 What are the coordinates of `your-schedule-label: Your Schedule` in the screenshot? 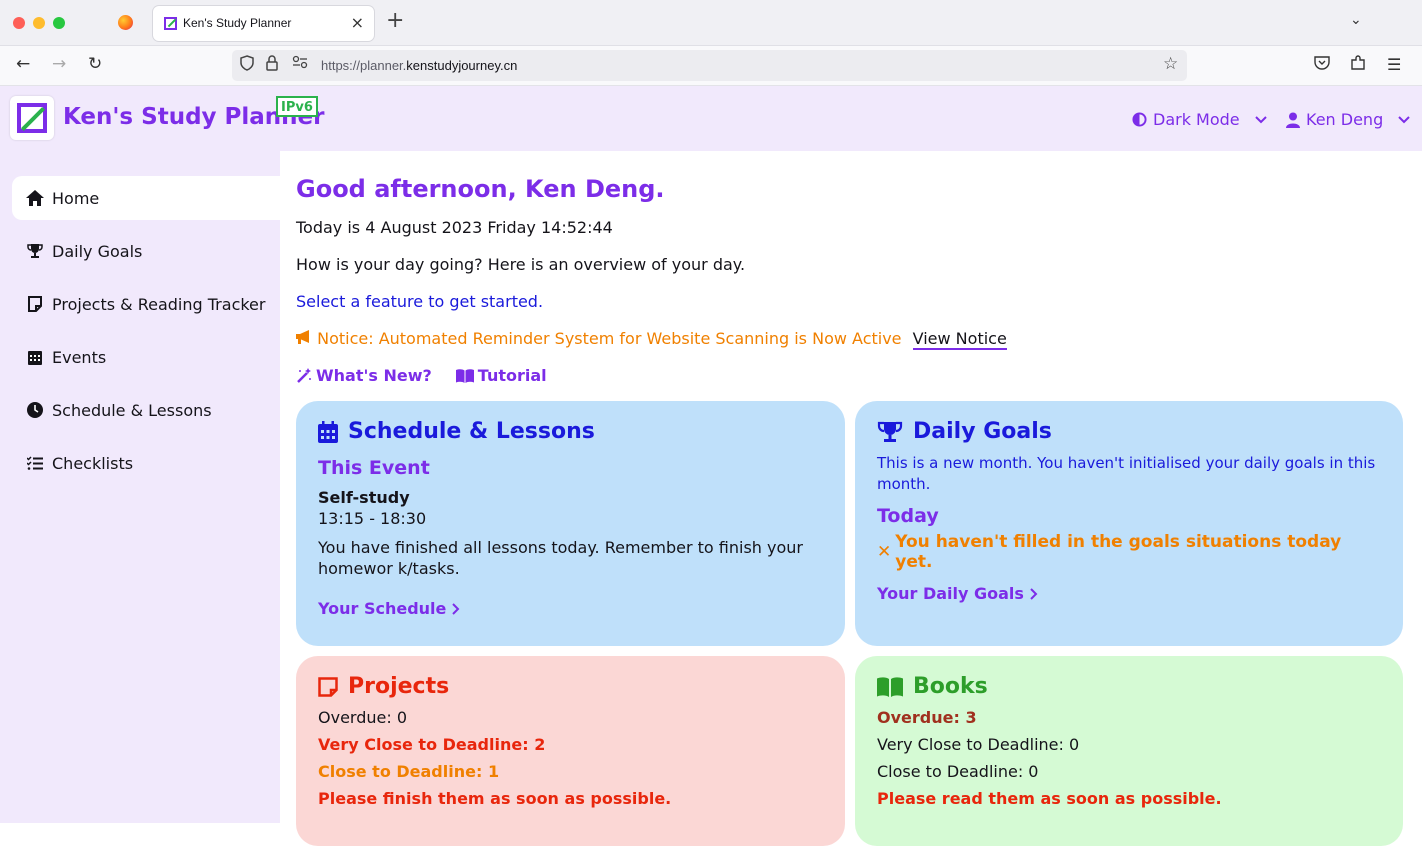 It's located at (382, 608).